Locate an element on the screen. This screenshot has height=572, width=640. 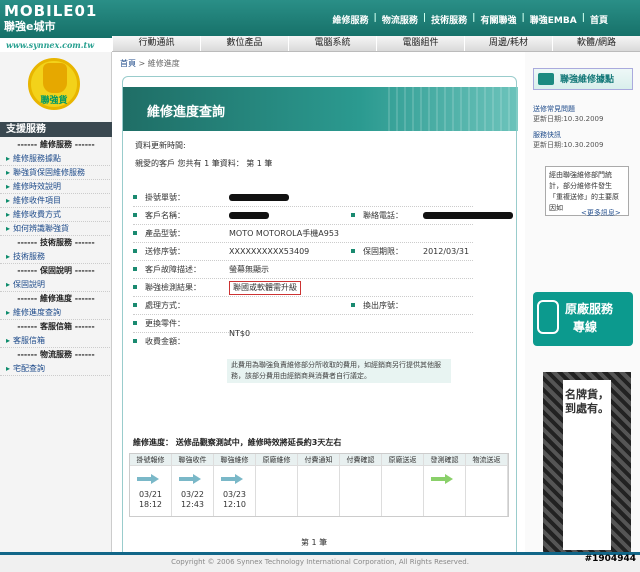
sidebar-item: 聯強貨保固維修服務 is located at coordinates (56, 173).